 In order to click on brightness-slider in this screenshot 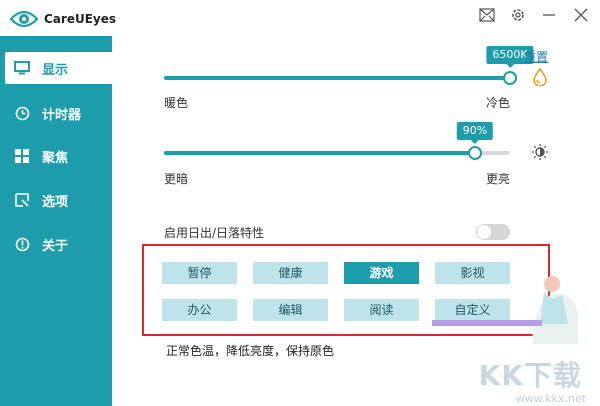, I will do `click(337, 153)`.